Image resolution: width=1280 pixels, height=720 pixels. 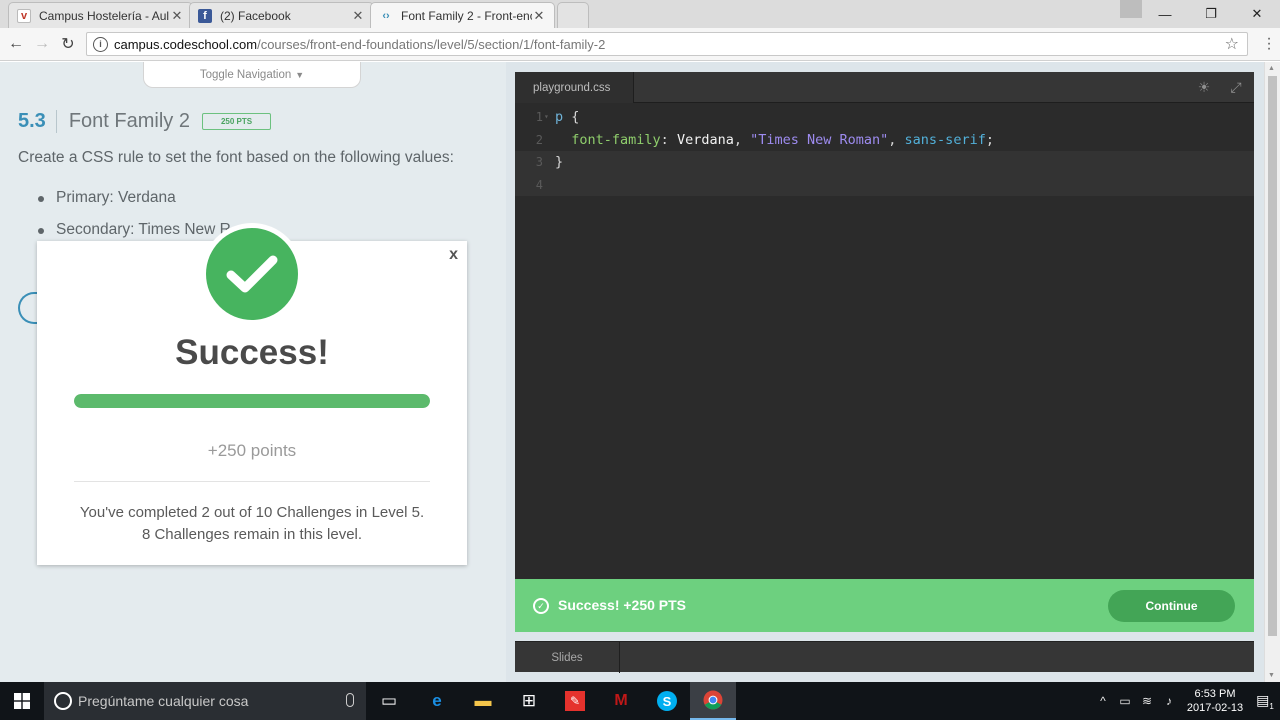 What do you see at coordinates (37, 121) in the screenshot?
I see `challenge-number: 5.3` at bounding box center [37, 121].